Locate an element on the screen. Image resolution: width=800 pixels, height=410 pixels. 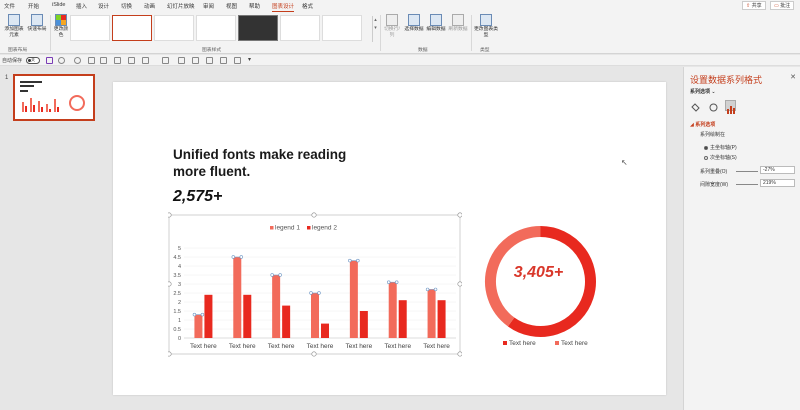
series-options-dropdown: 系列选项 ⌄ is located at coordinates (703, 91).